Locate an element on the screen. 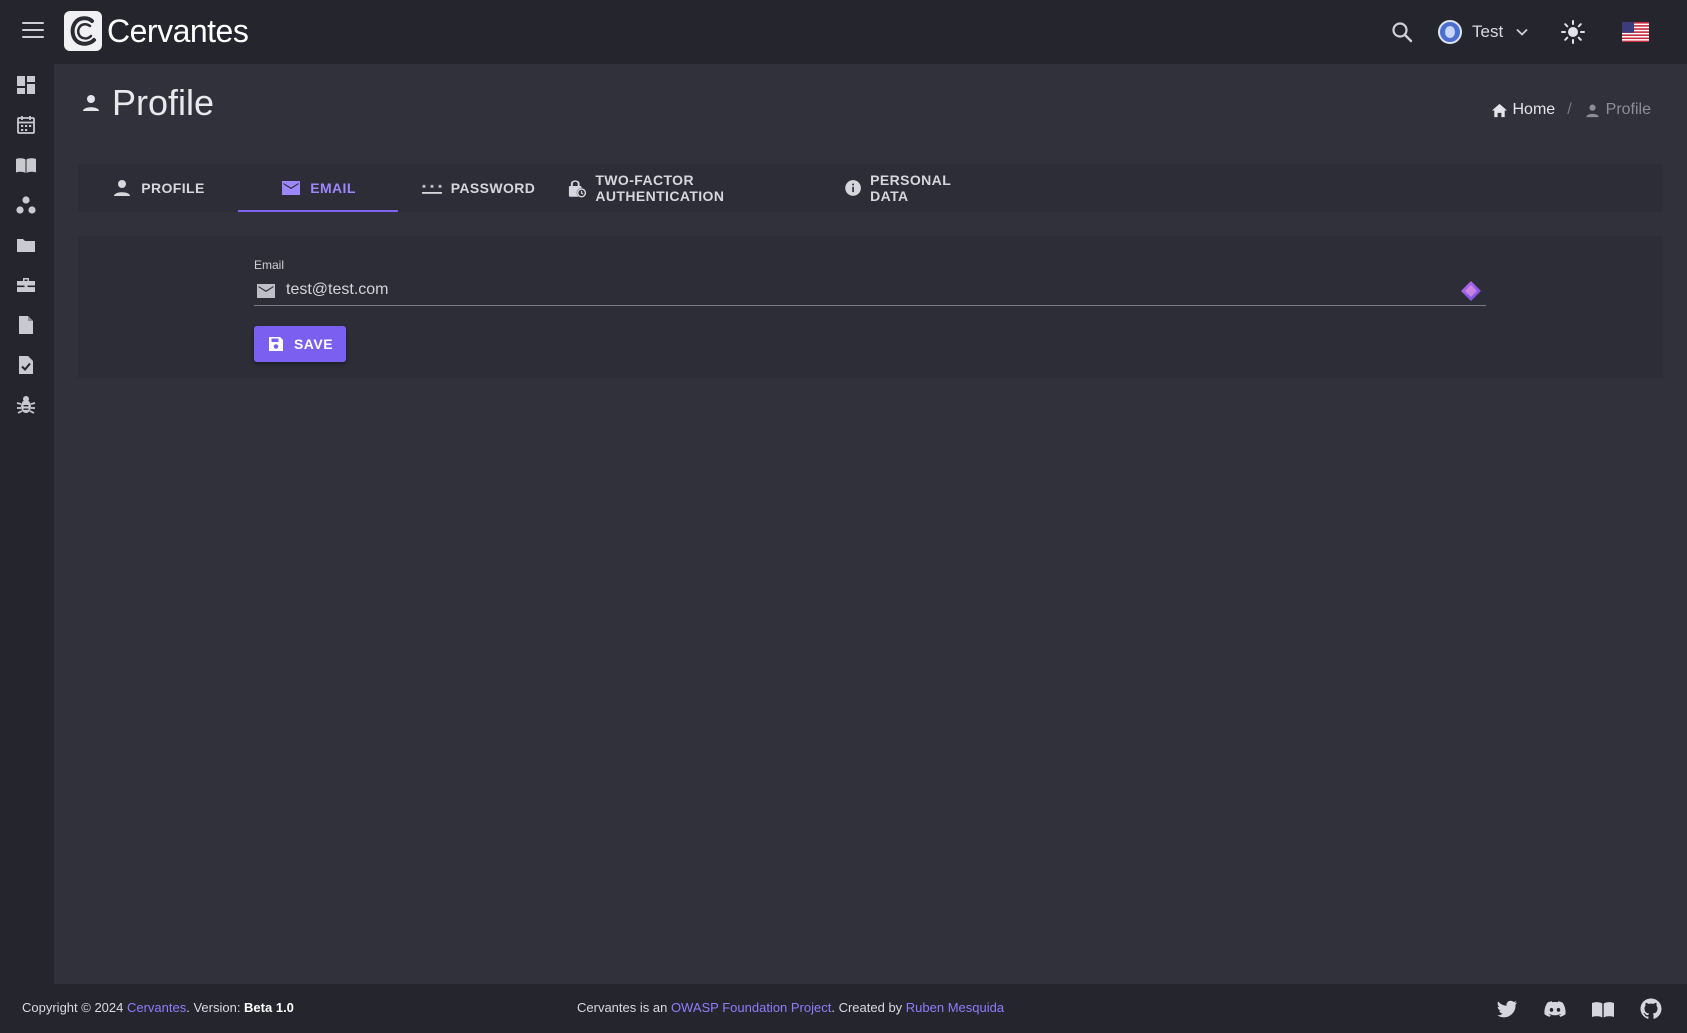 This screenshot has height=1033, width=1687. owasp-link: OWASP Foundation Project is located at coordinates (751, 1007).